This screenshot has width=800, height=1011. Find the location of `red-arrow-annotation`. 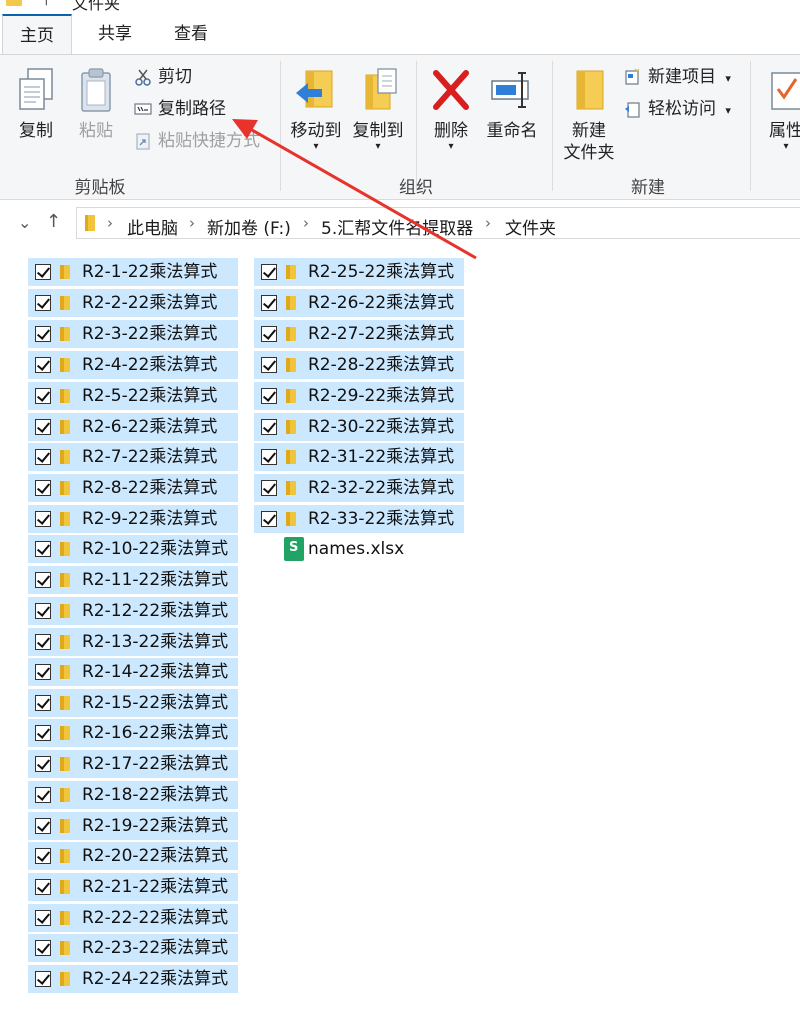

red-arrow-annotation is located at coordinates (354, 189).